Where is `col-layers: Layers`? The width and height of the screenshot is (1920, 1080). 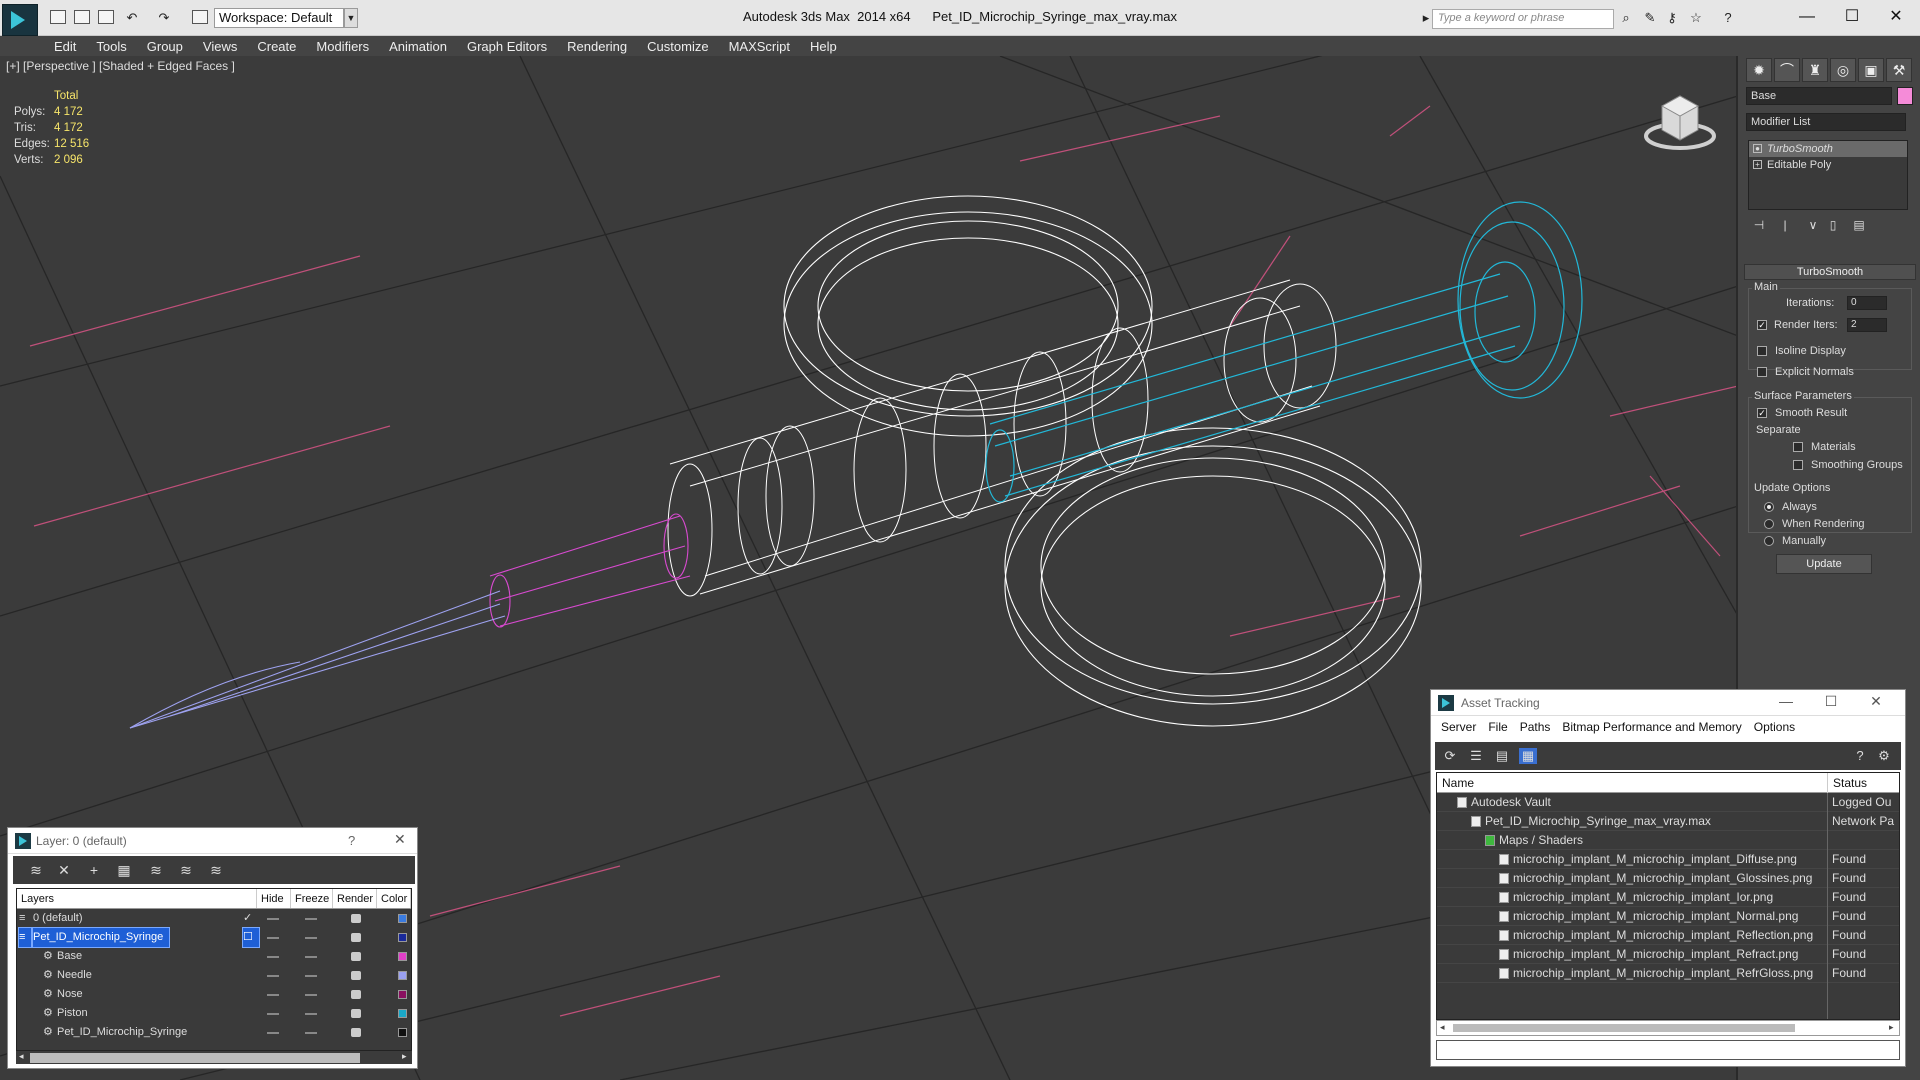
col-layers: Layers is located at coordinates (137, 898).